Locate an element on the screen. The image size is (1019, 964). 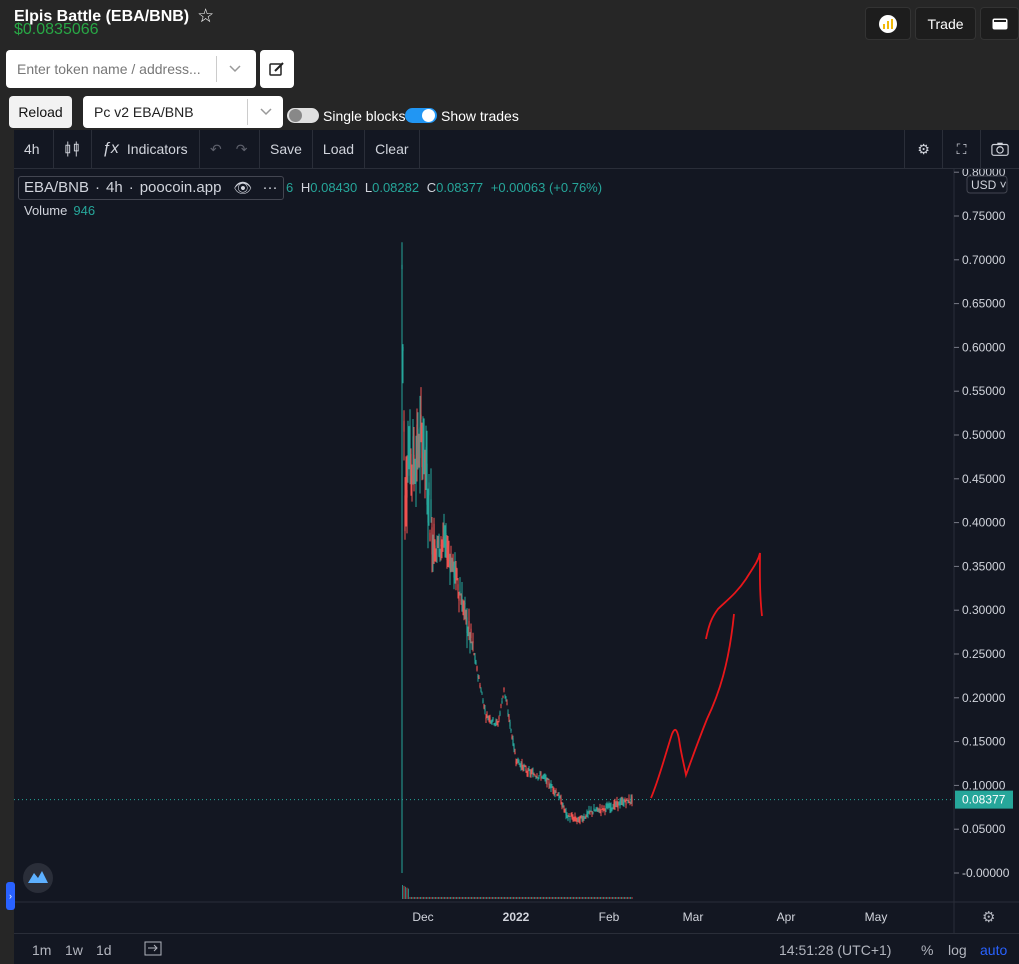
indicators-label: Indicators is located at coordinates (157, 149).